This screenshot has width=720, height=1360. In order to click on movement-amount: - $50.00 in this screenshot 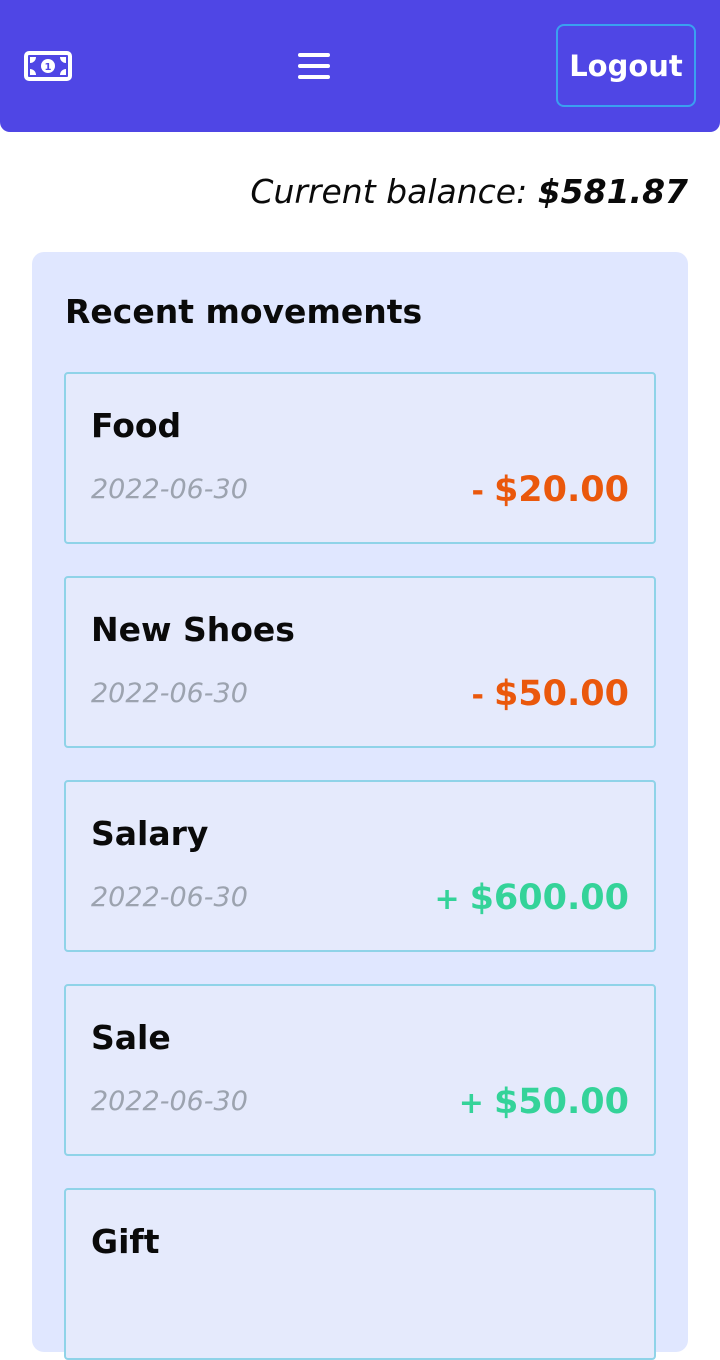, I will do `click(550, 694)`.